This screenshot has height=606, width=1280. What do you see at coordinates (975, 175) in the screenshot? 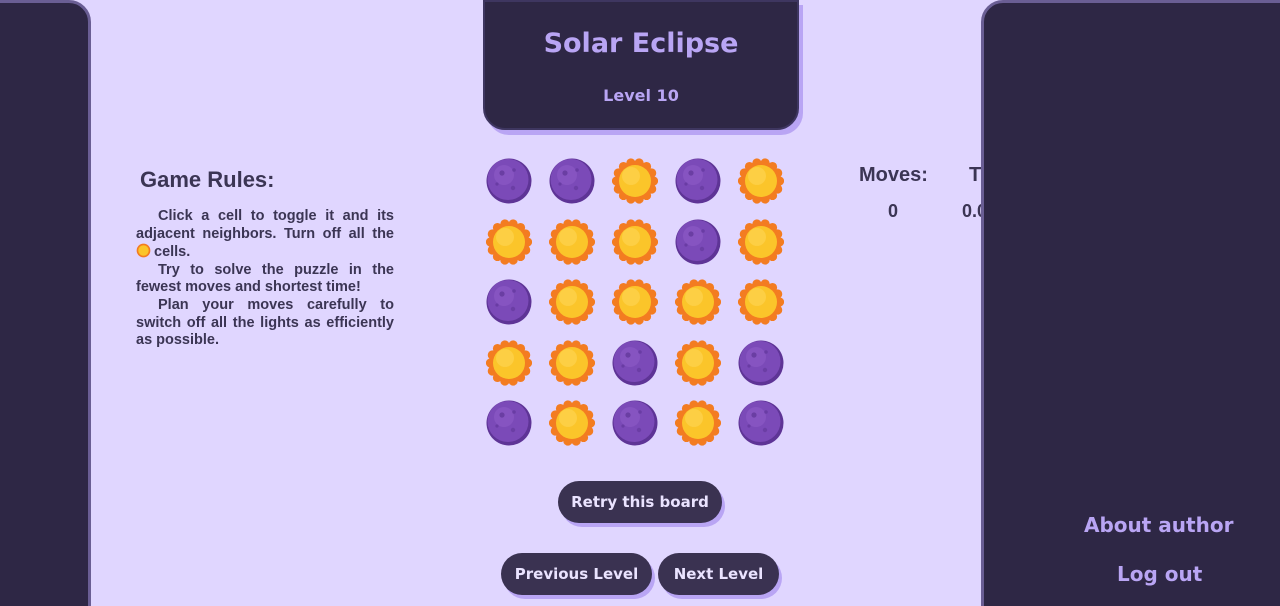
I see `time-label: Time:` at bounding box center [975, 175].